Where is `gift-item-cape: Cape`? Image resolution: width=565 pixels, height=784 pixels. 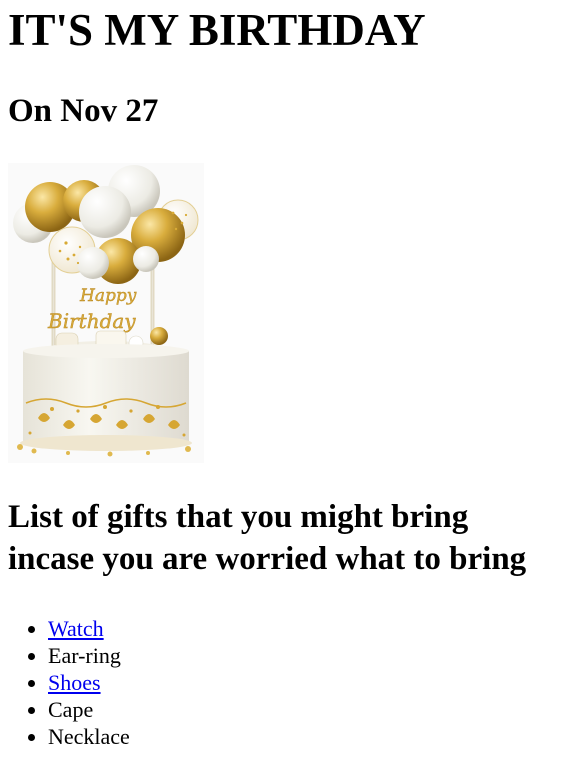 gift-item-cape: Cape is located at coordinates (71, 709).